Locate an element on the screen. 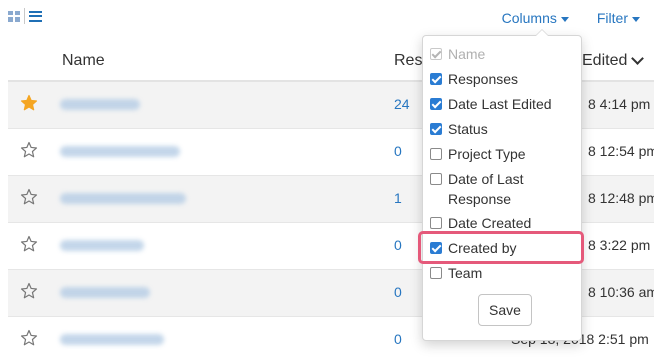 The width and height of the screenshot is (654, 360). column-option-responses: Responses is located at coordinates (499, 79).